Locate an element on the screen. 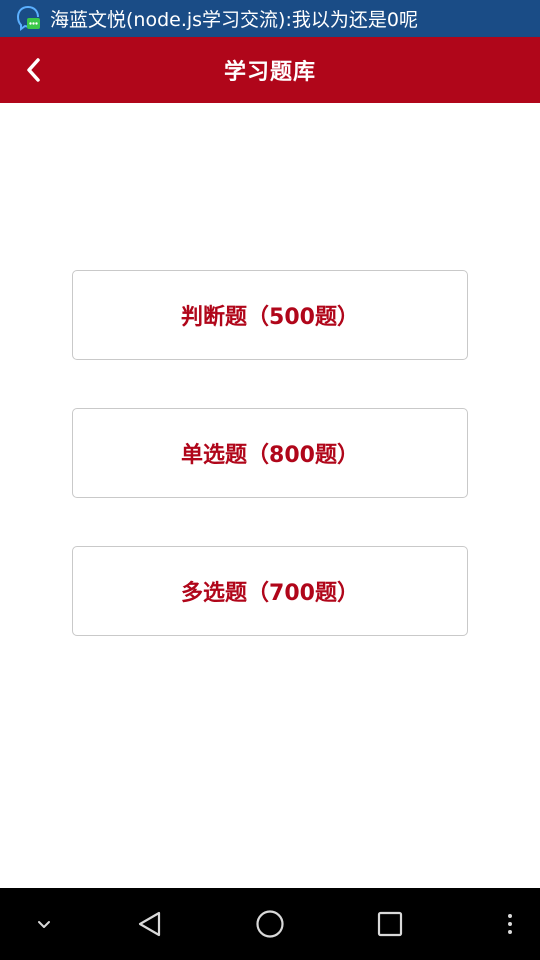 Image resolution: width=540 pixels, height=960 pixels. multiple-choice-bank-label: 多选题（700题） is located at coordinates (270, 593).